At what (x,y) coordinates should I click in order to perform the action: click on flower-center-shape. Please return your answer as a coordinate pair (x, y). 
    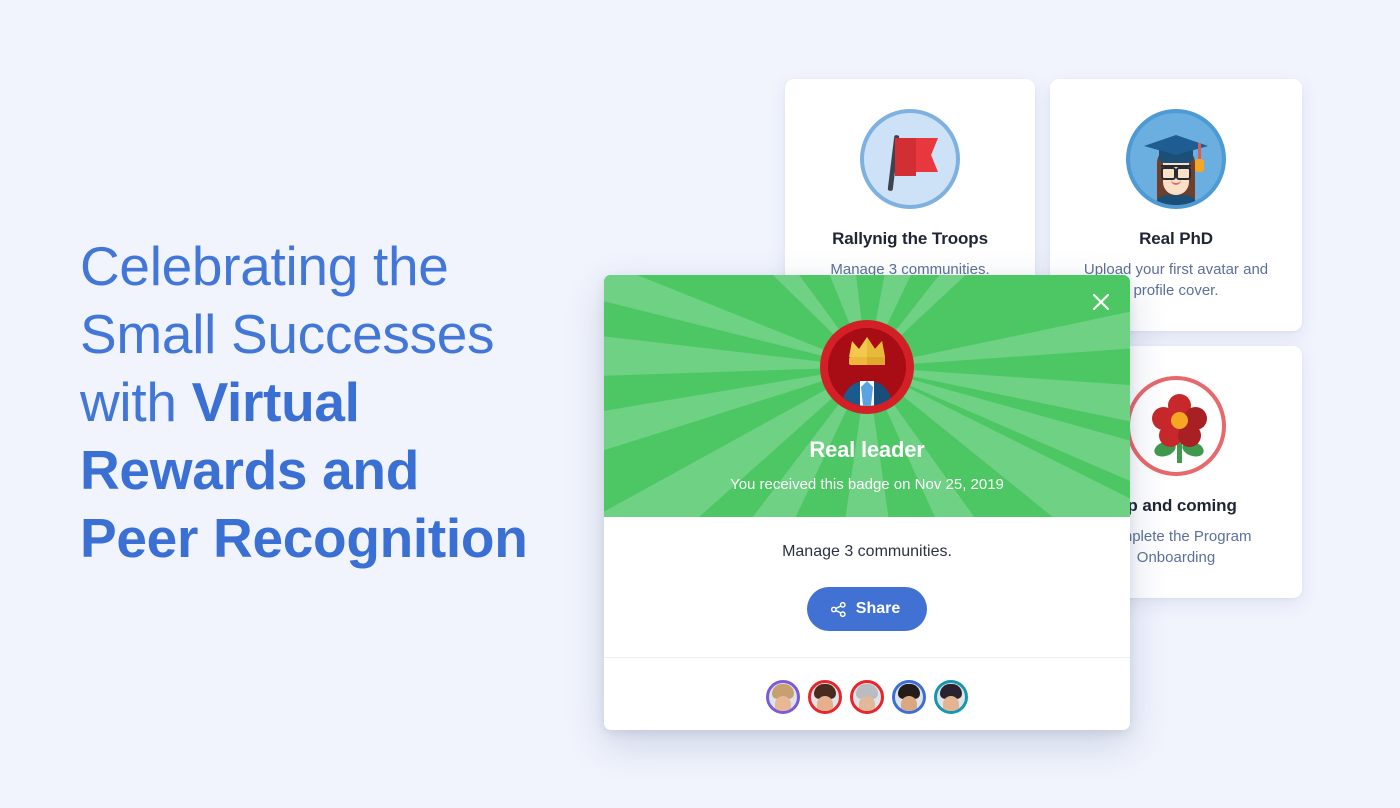
    Looking at the image, I should click on (1179, 420).